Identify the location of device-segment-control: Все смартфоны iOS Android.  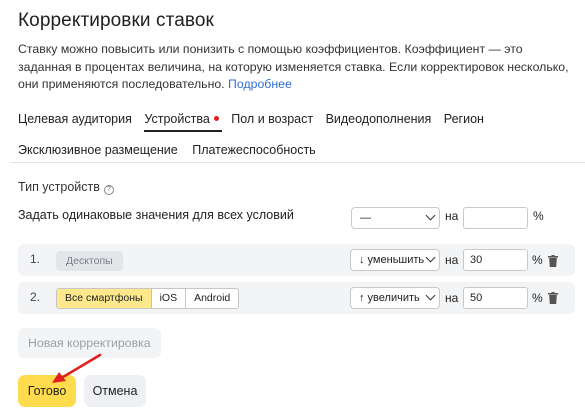
(148, 298).